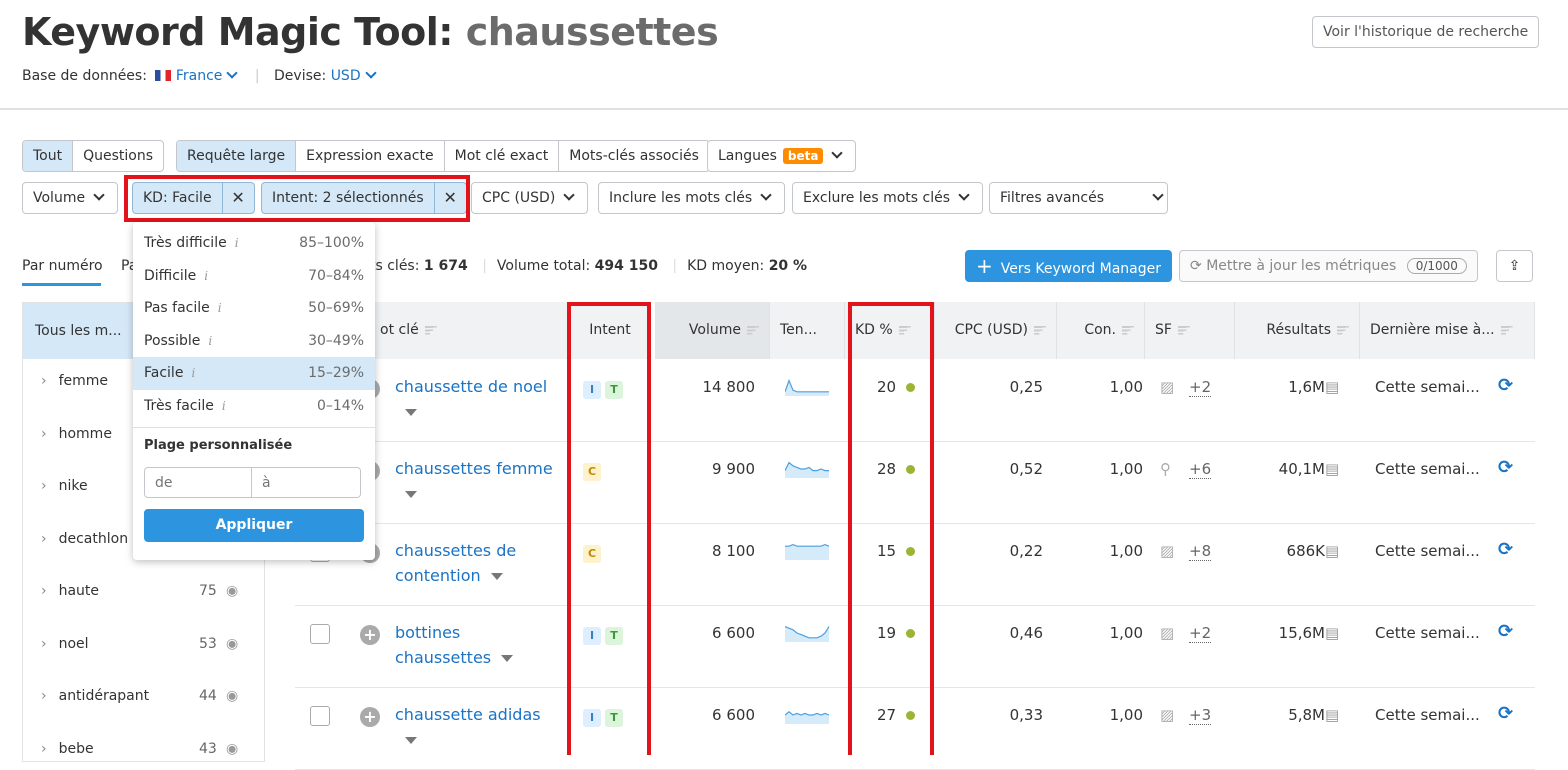 This screenshot has height=770, width=1568. I want to click on serp-features-more: +6, so click(1200, 469).